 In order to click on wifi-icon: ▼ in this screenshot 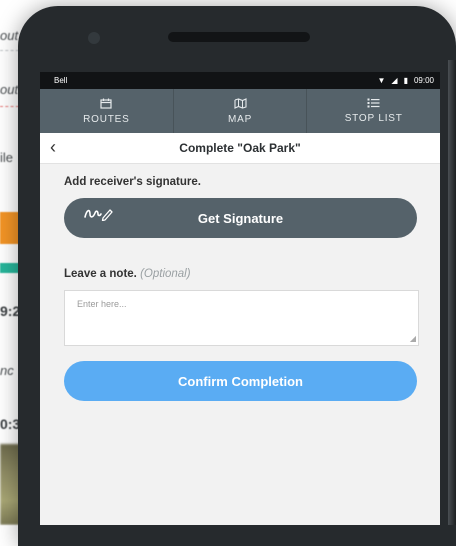, I will do `click(381, 80)`.